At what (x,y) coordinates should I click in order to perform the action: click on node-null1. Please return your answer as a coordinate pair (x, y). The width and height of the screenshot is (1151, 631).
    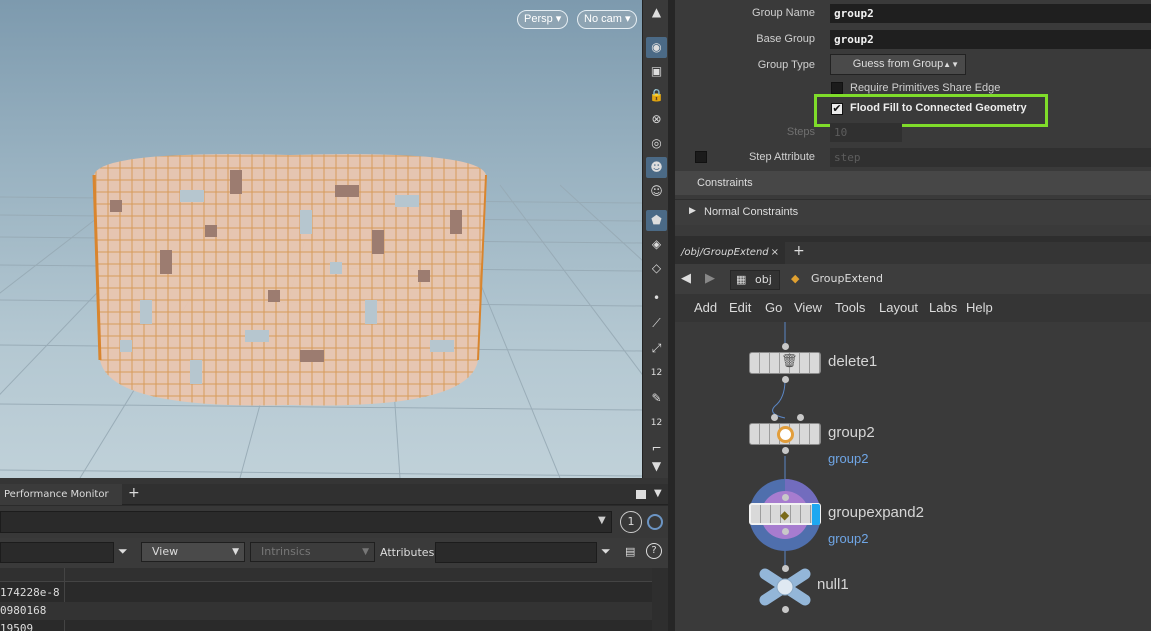
    Looking at the image, I should click on (785, 587).